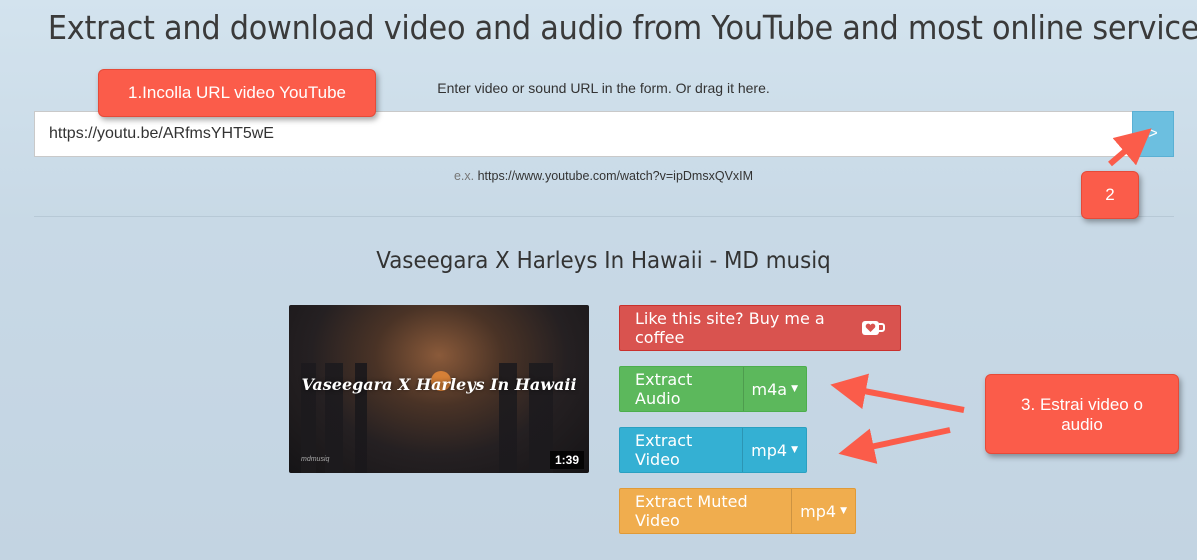 This screenshot has width=1197, height=560. Describe the element at coordinates (604, 216) in the screenshot. I see `divider` at that location.